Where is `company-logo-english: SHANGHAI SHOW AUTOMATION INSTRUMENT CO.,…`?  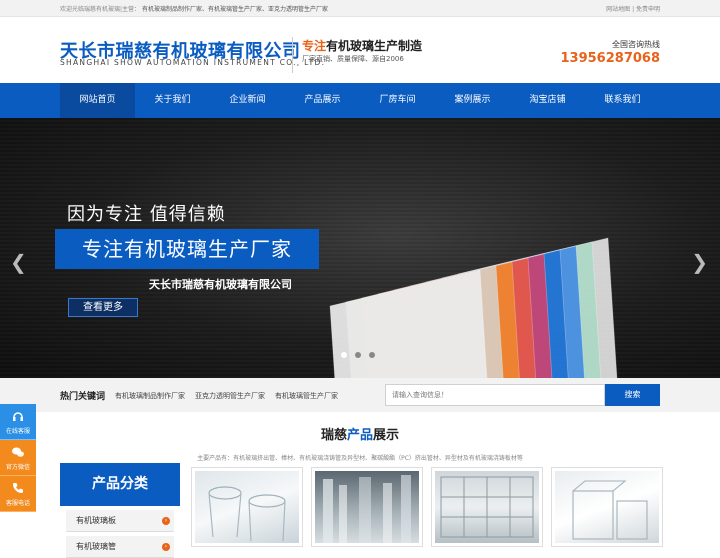
company-logo-english: SHANGHAI SHOW AUTOMATION INSTRUMENT CO.,… is located at coordinates (193, 62).